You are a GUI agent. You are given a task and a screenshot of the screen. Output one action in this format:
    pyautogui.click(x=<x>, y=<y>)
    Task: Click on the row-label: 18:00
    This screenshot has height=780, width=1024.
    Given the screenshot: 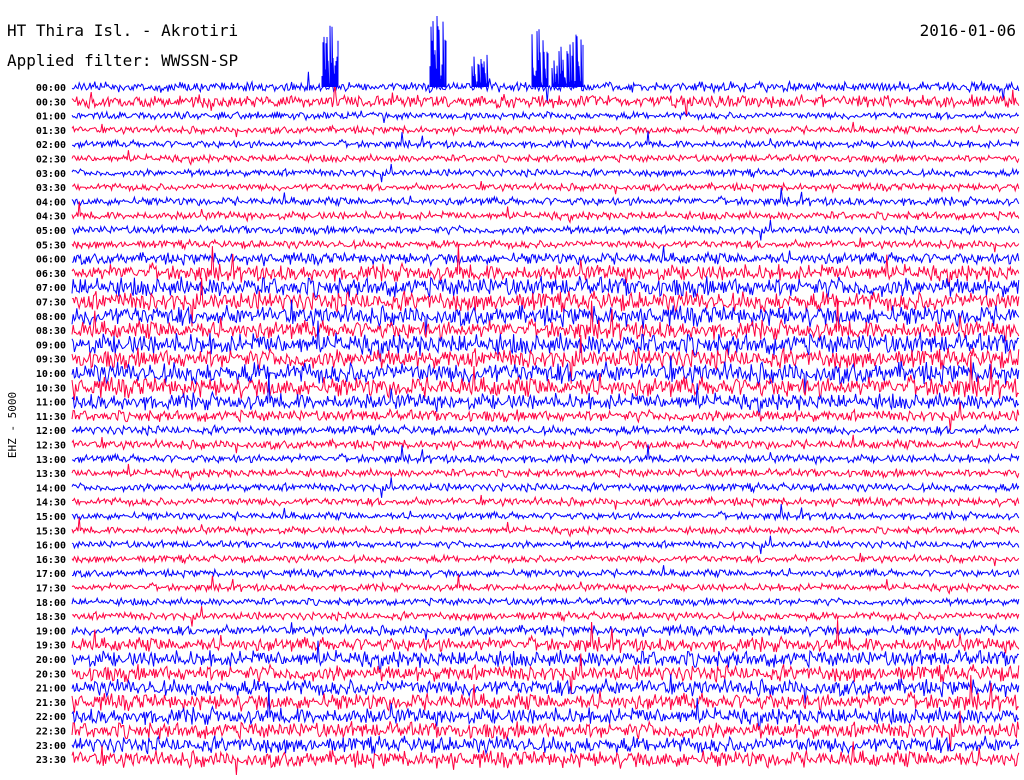 What is the action you would take?
    pyautogui.click(x=51, y=603)
    